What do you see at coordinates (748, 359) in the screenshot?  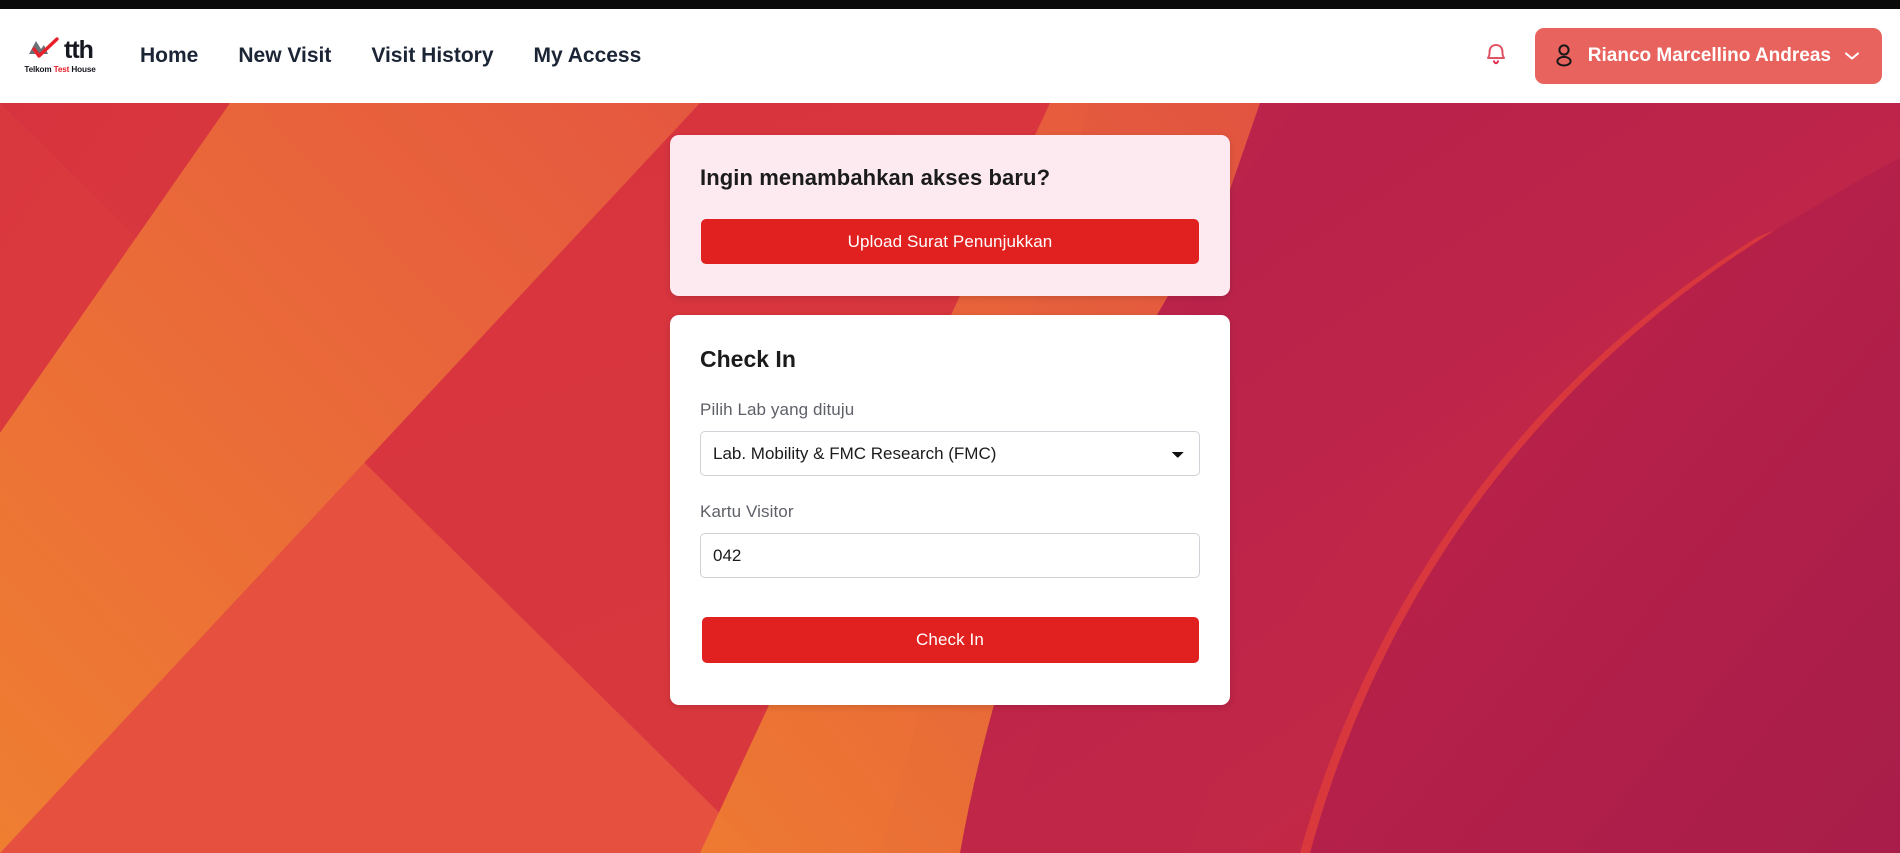 I see `check-in-title: Check In` at bounding box center [748, 359].